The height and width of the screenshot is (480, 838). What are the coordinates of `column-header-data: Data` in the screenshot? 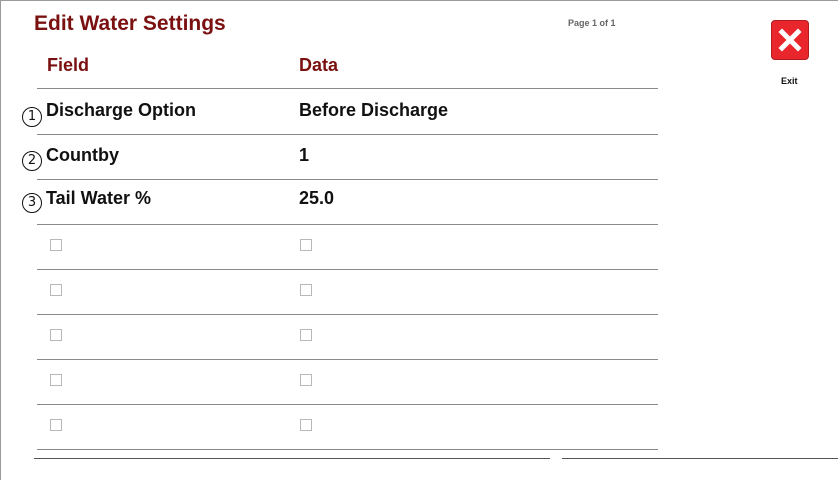 It's located at (319, 65).